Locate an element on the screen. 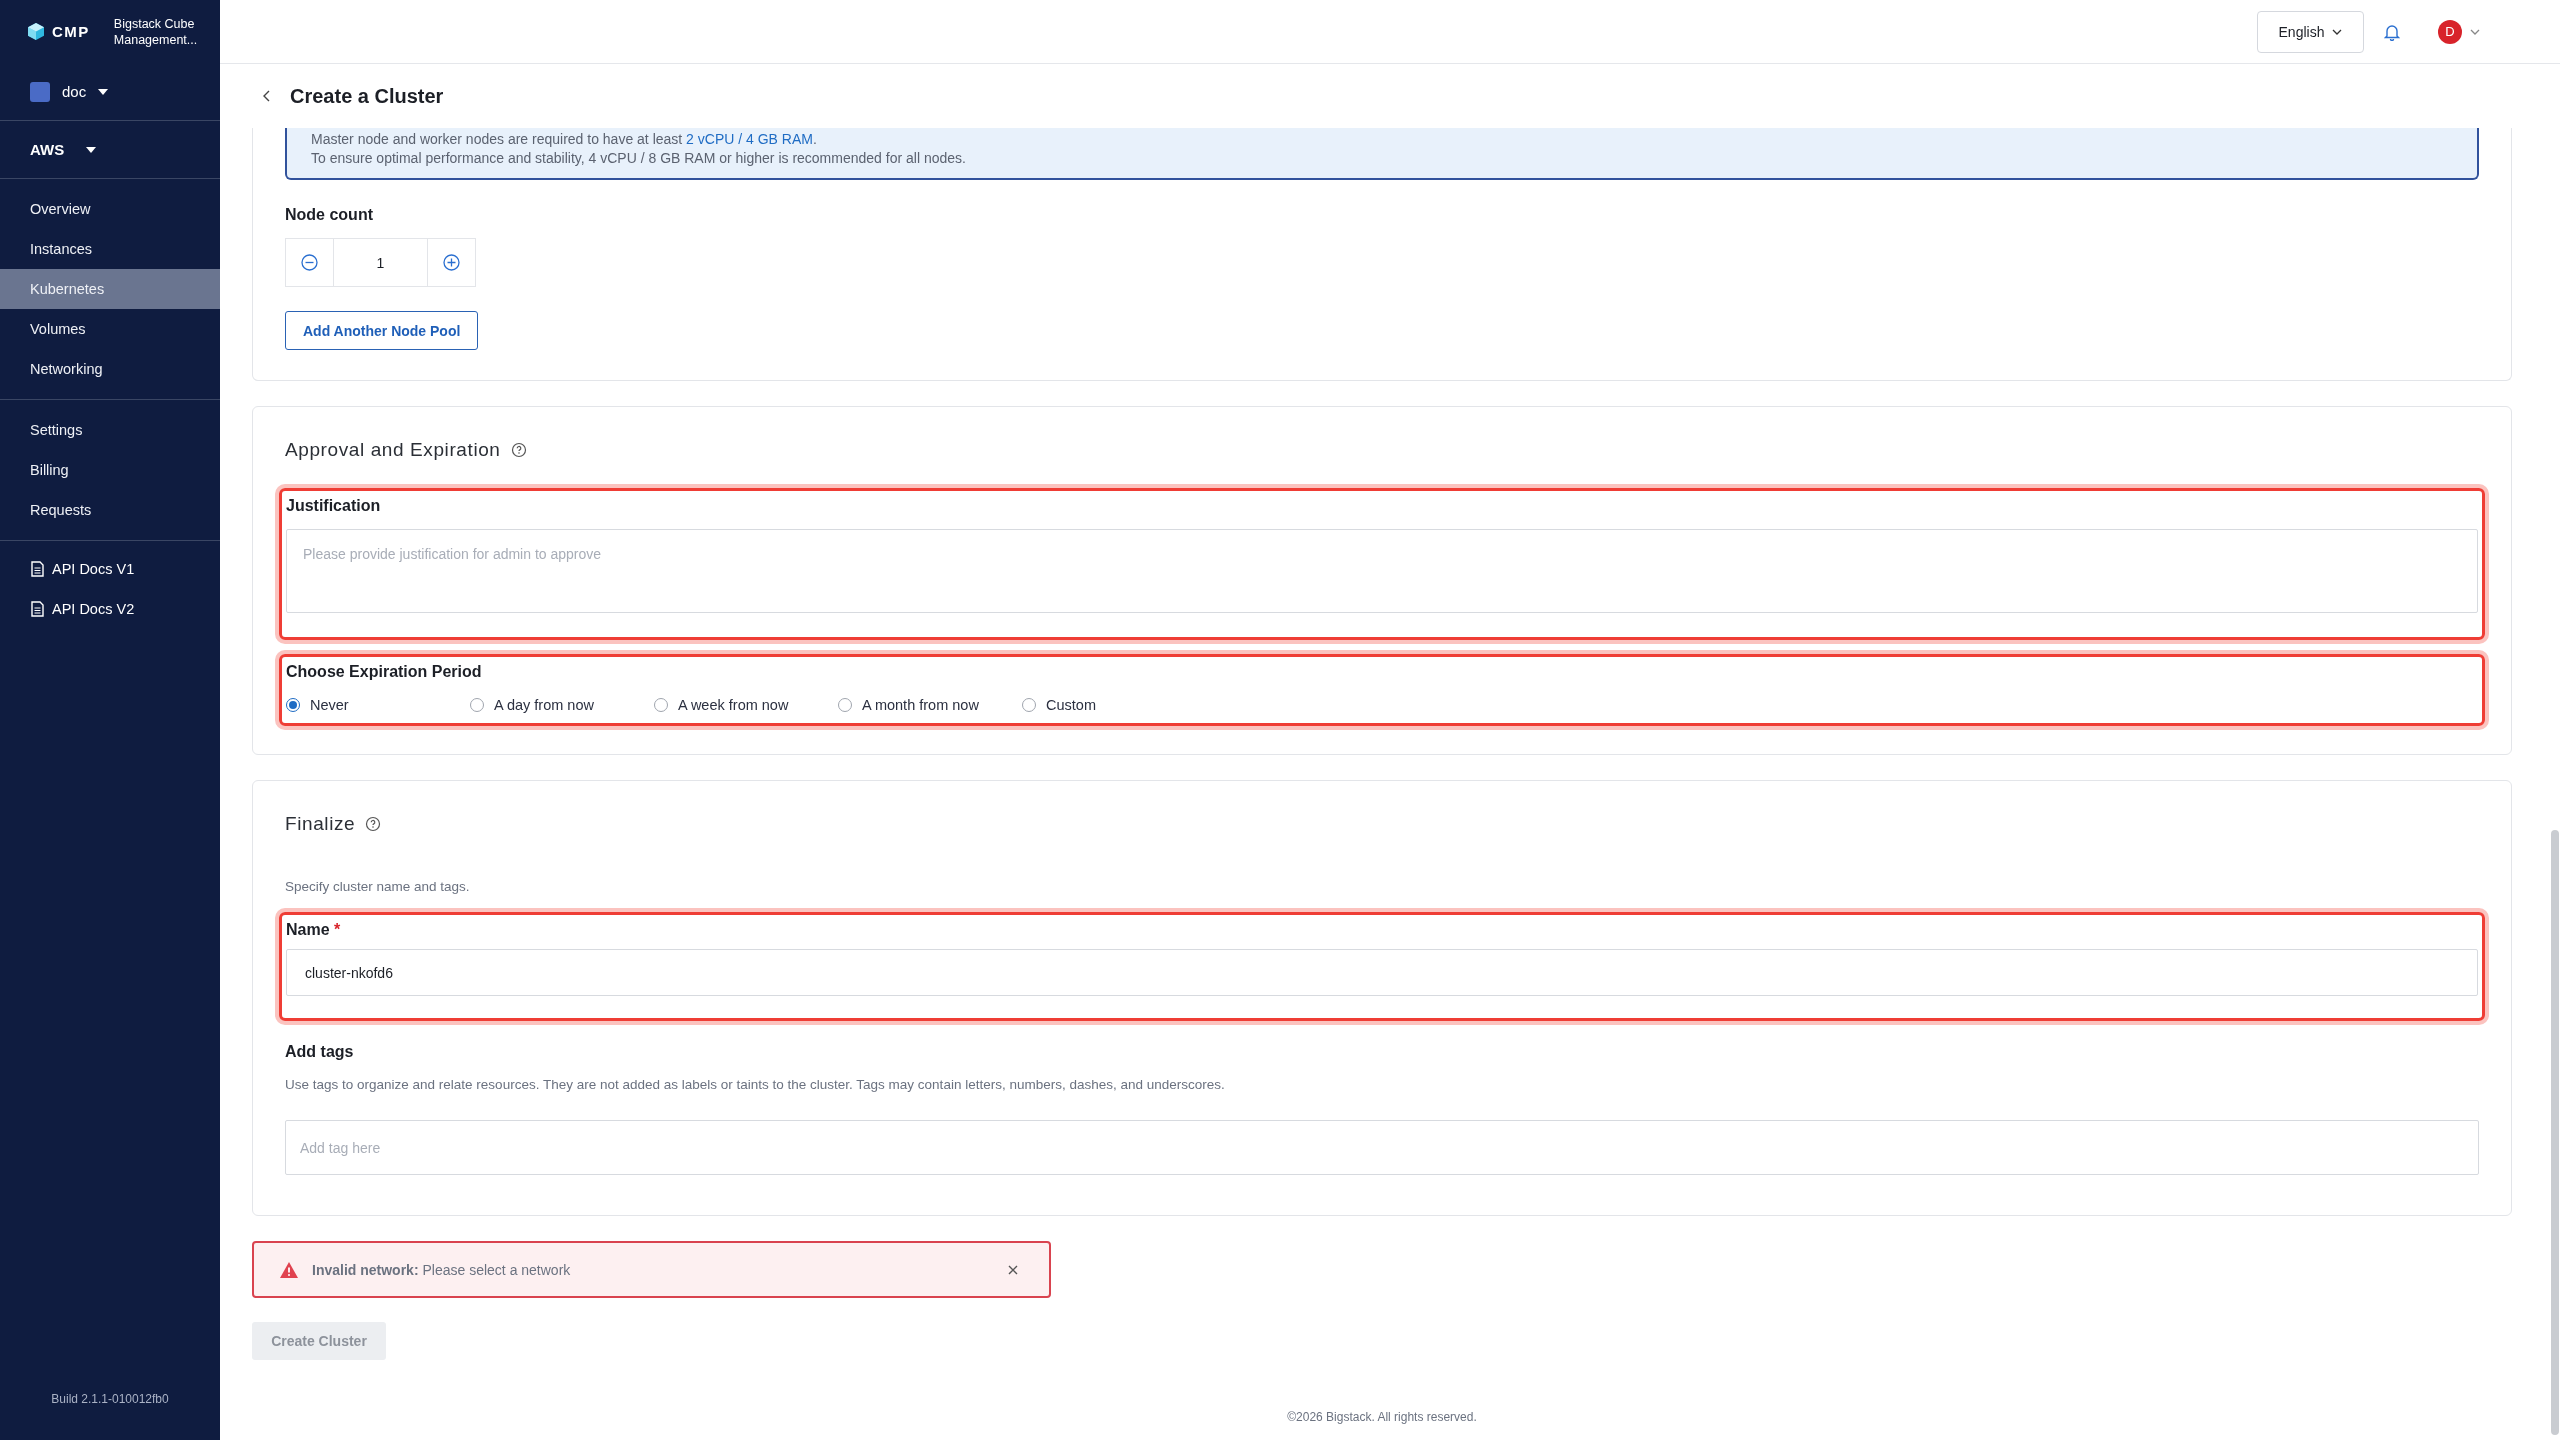 This screenshot has height=1440, width=2560. warning-icon is located at coordinates (289, 1269).